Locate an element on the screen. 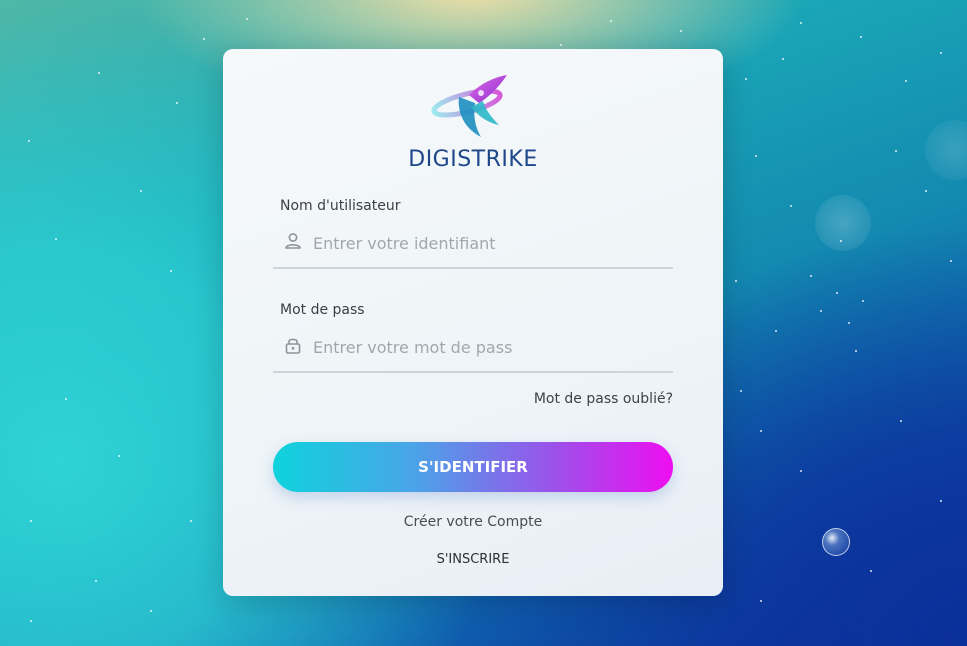  username-input is located at coordinates (488, 243).